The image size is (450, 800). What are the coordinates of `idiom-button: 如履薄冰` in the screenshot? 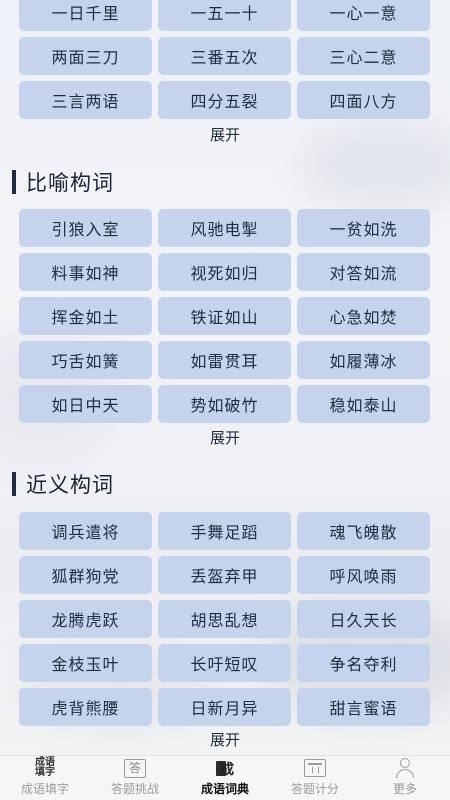 It's located at (363, 360).